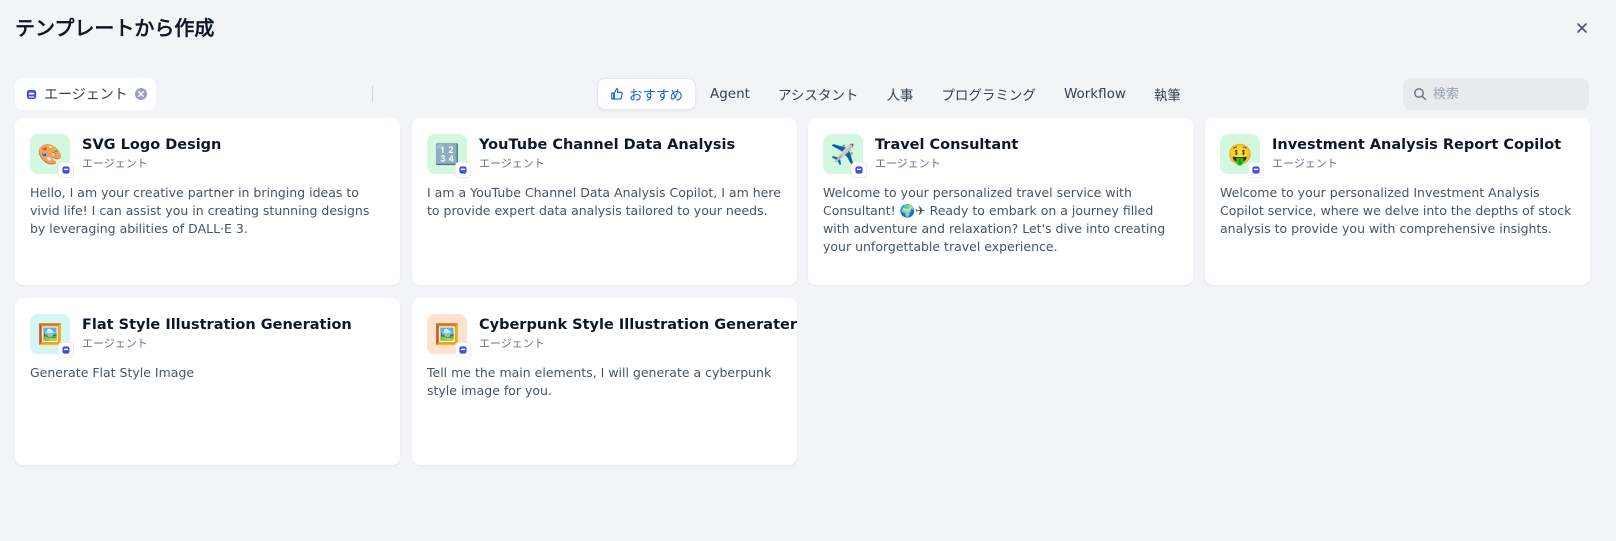 Image resolution: width=1616 pixels, height=541 pixels. I want to click on thumbs-up-icon, so click(617, 94).